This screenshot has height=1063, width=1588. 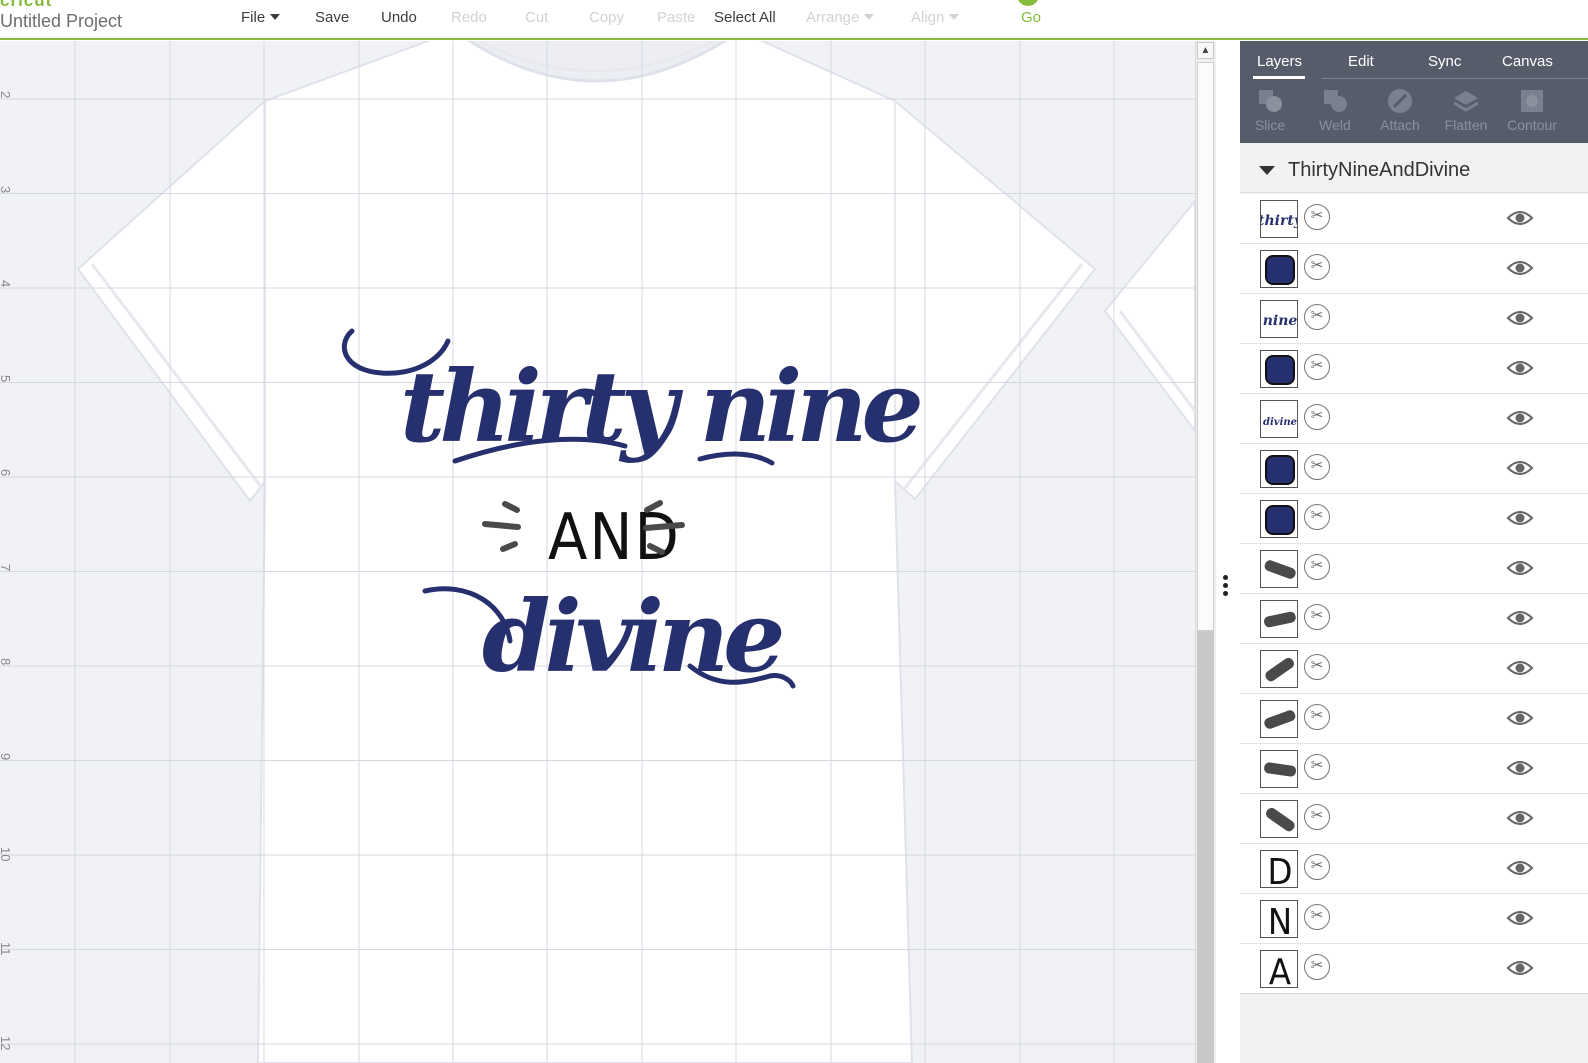 What do you see at coordinates (583, 537) in the screenshot?
I see `and-lettering: AND` at bounding box center [583, 537].